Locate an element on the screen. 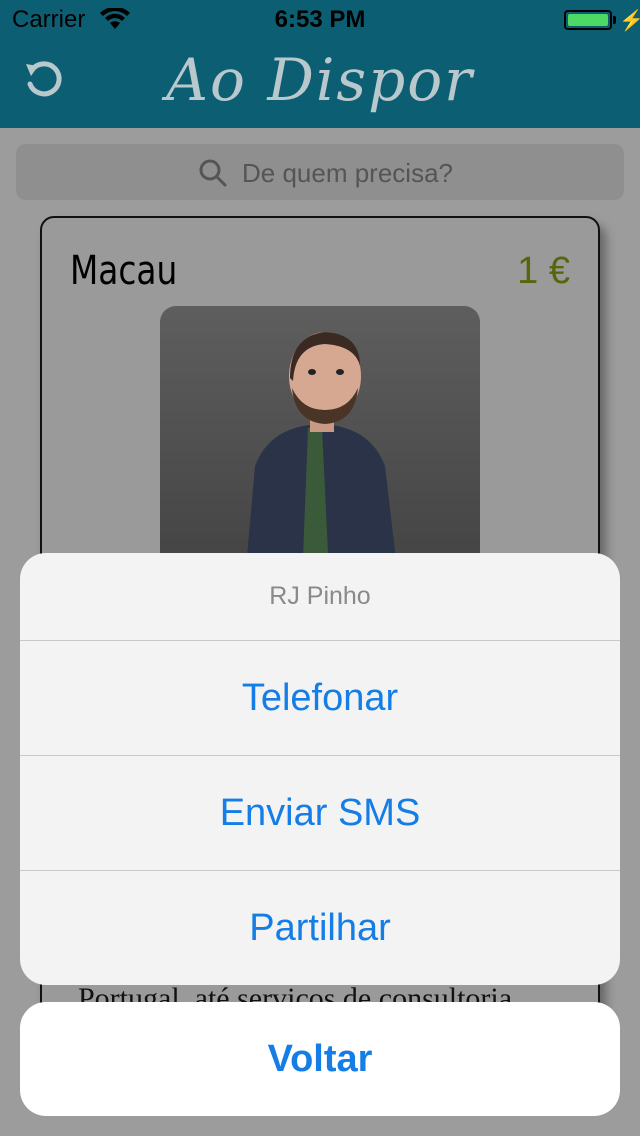  send-sms-button: Enviar SMS is located at coordinates (320, 813).